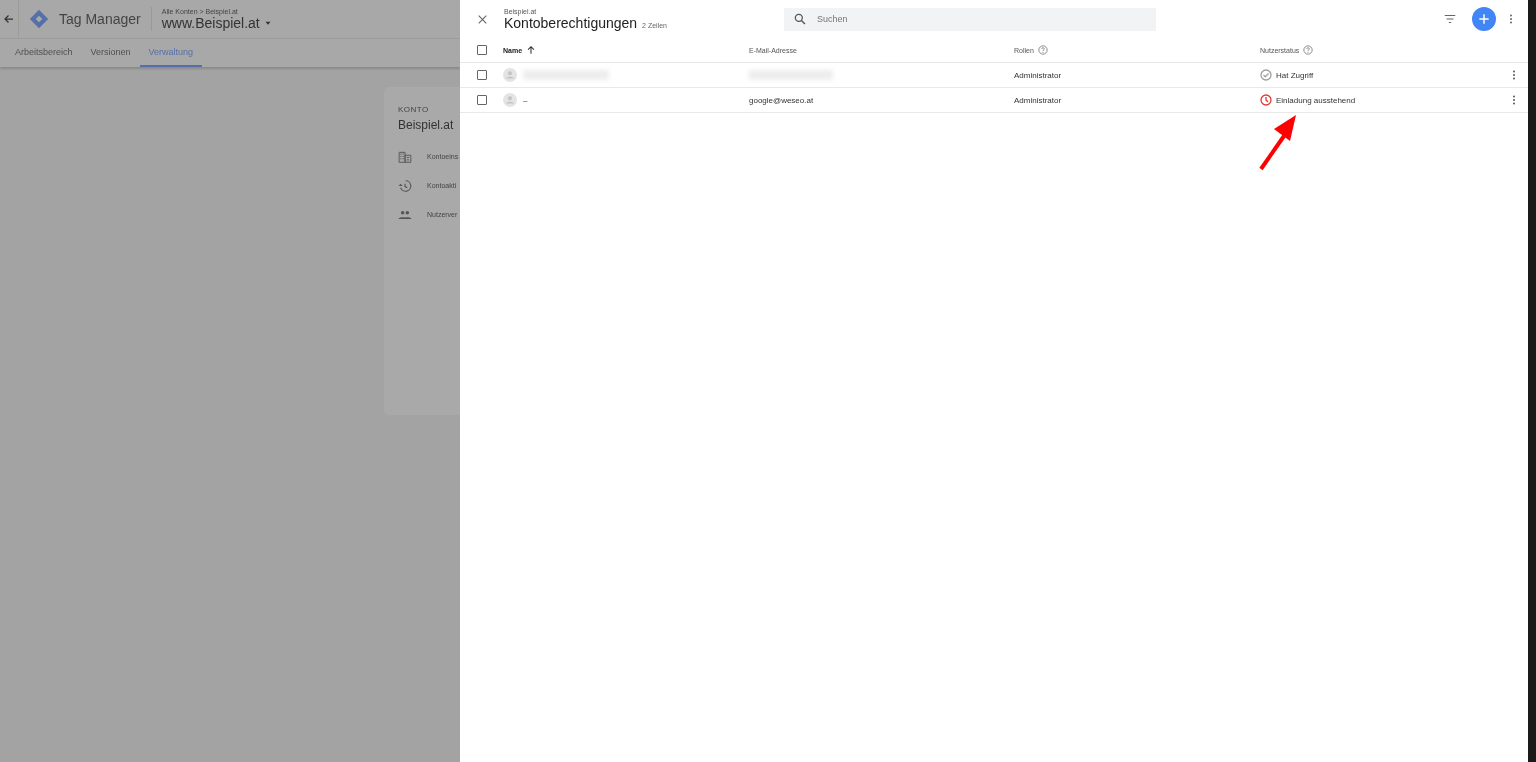  What do you see at coordinates (426, 125) in the screenshot?
I see `account-name: Beispiel.at` at bounding box center [426, 125].